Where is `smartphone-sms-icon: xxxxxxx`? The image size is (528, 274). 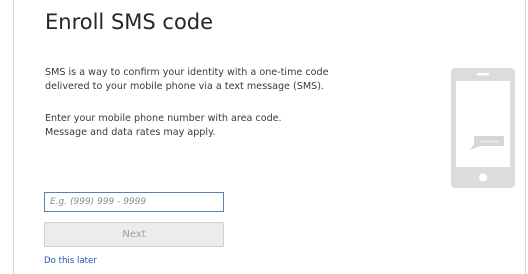
smartphone-sms-icon: xxxxxxx is located at coordinates (483, 128).